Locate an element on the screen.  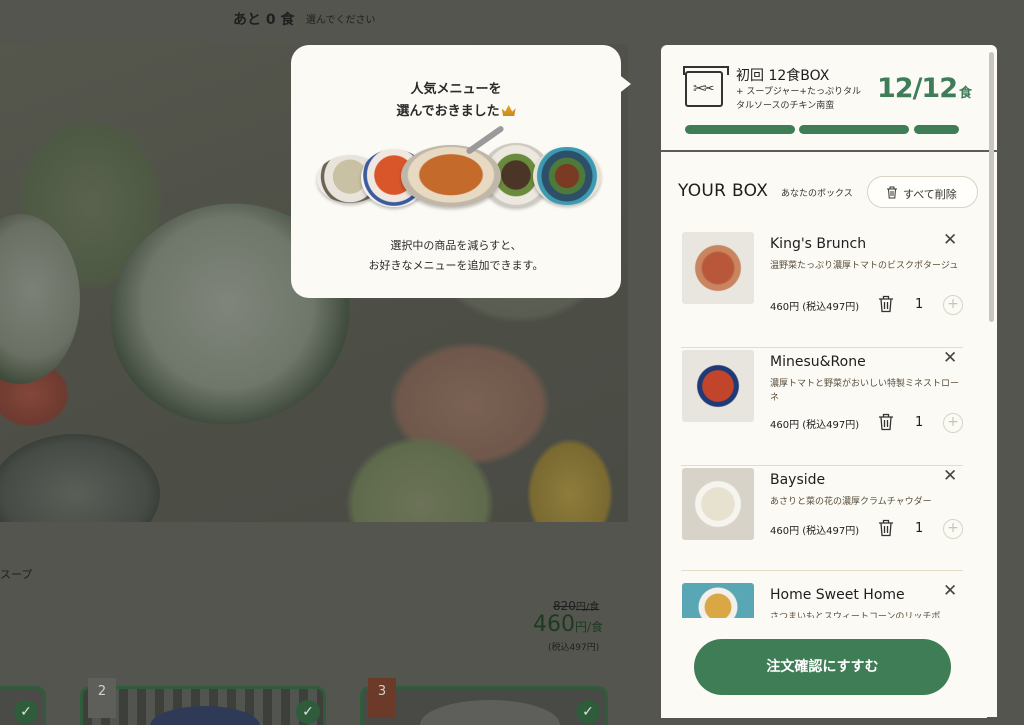
crown-icon is located at coordinates (508, 110).